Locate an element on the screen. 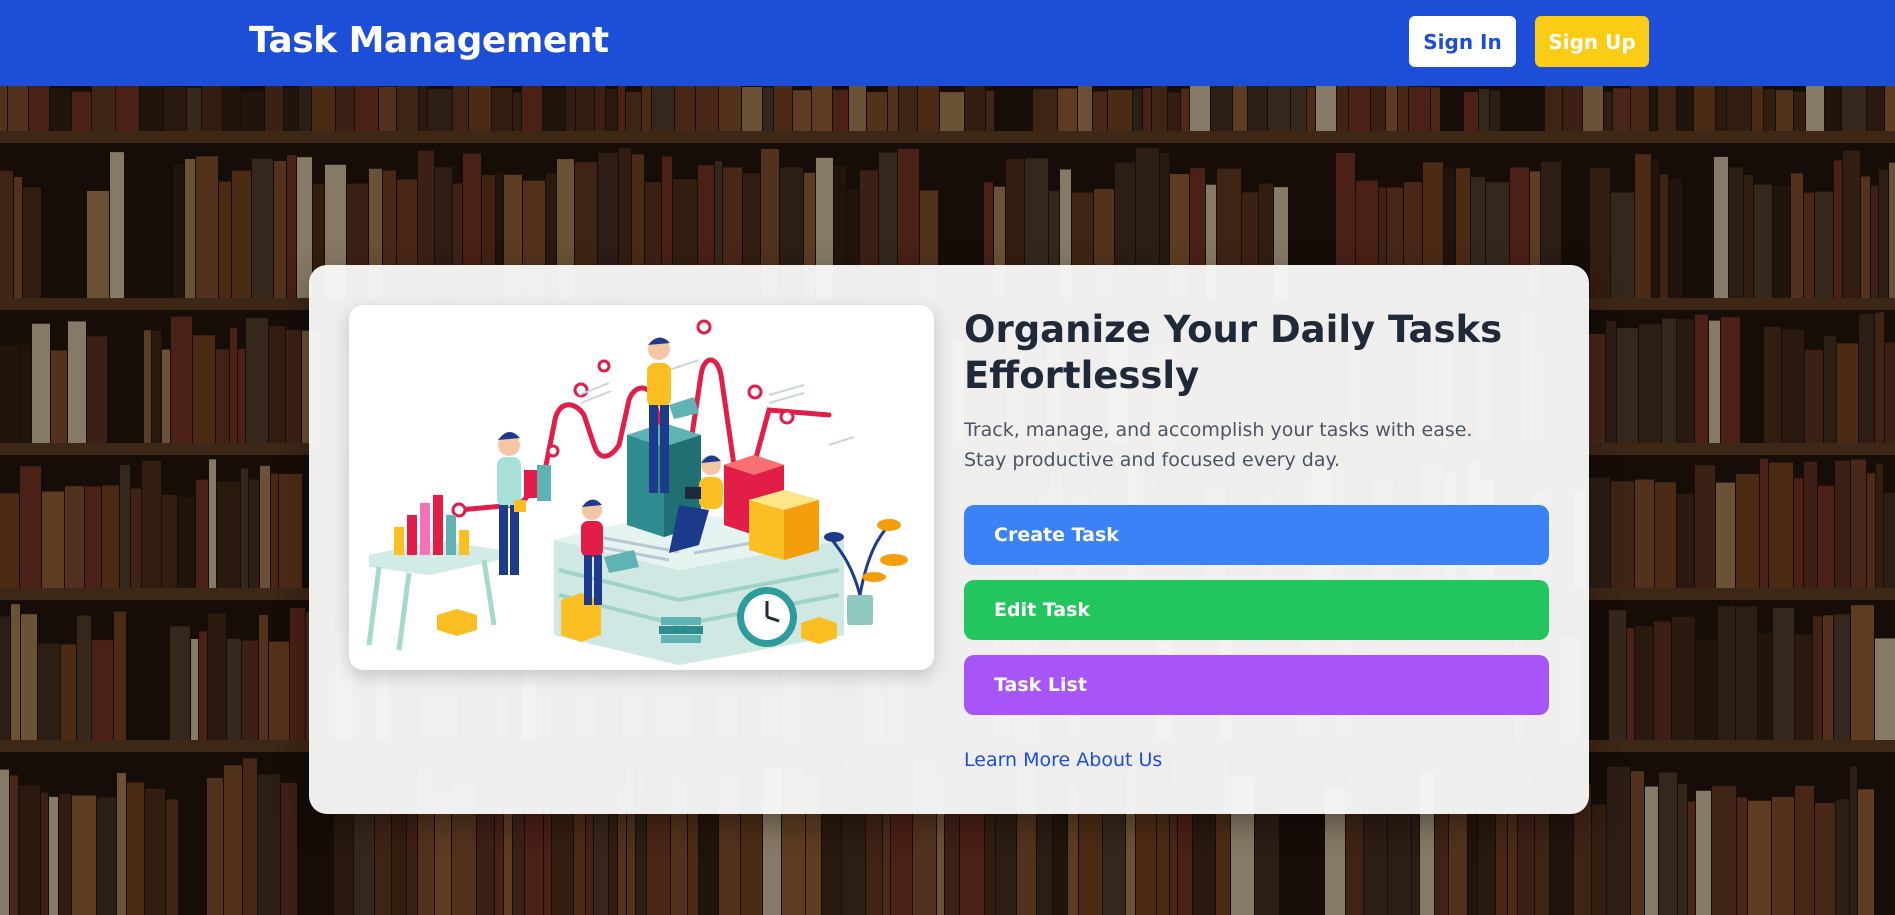 Image resolution: width=1895 pixels, height=915 pixels. edit-task-button: Edit Task is located at coordinates (1256, 610).